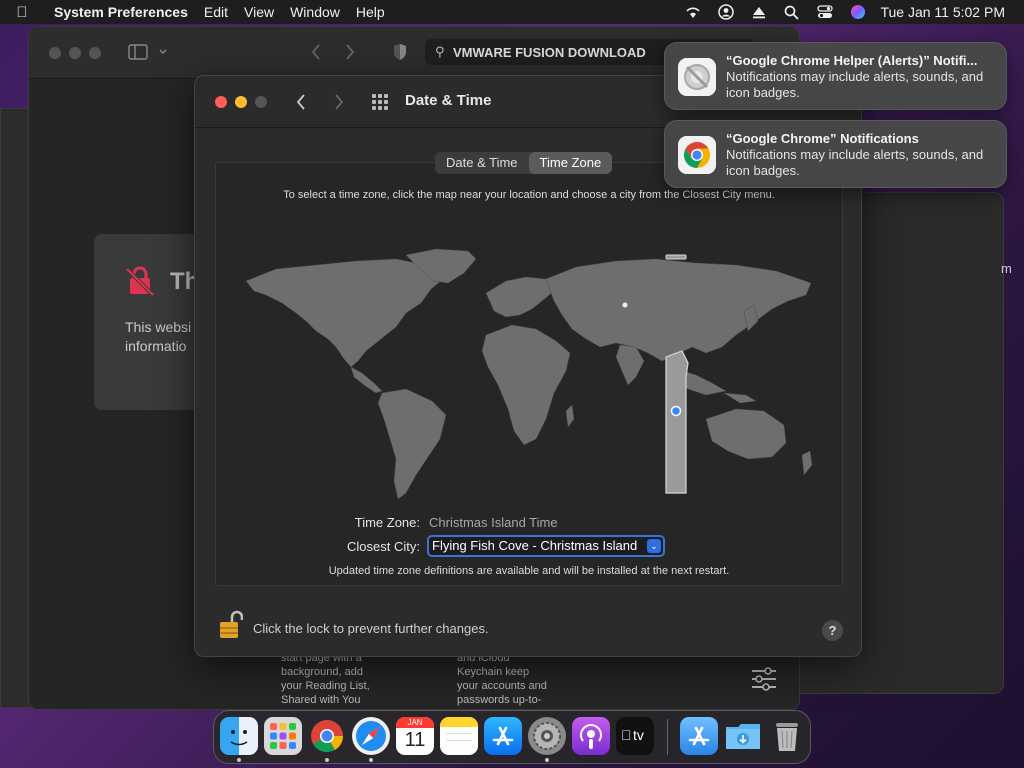 The image size is (1024, 768). I want to click on help-button: ?, so click(832, 630).